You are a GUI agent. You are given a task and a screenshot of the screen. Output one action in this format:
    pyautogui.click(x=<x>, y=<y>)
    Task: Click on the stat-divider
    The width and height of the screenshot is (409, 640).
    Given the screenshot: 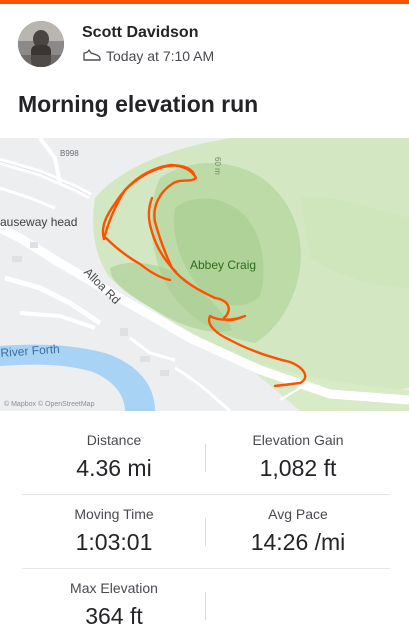 What is the action you would take?
    pyautogui.click(x=205, y=606)
    